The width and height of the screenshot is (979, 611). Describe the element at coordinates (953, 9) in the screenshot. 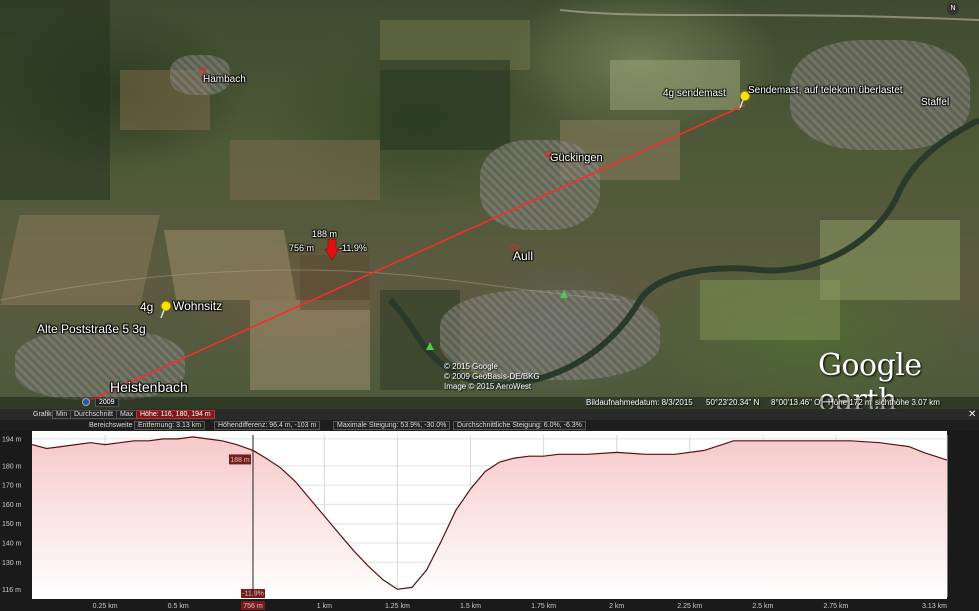

I see `north-compass-icon: N` at that location.